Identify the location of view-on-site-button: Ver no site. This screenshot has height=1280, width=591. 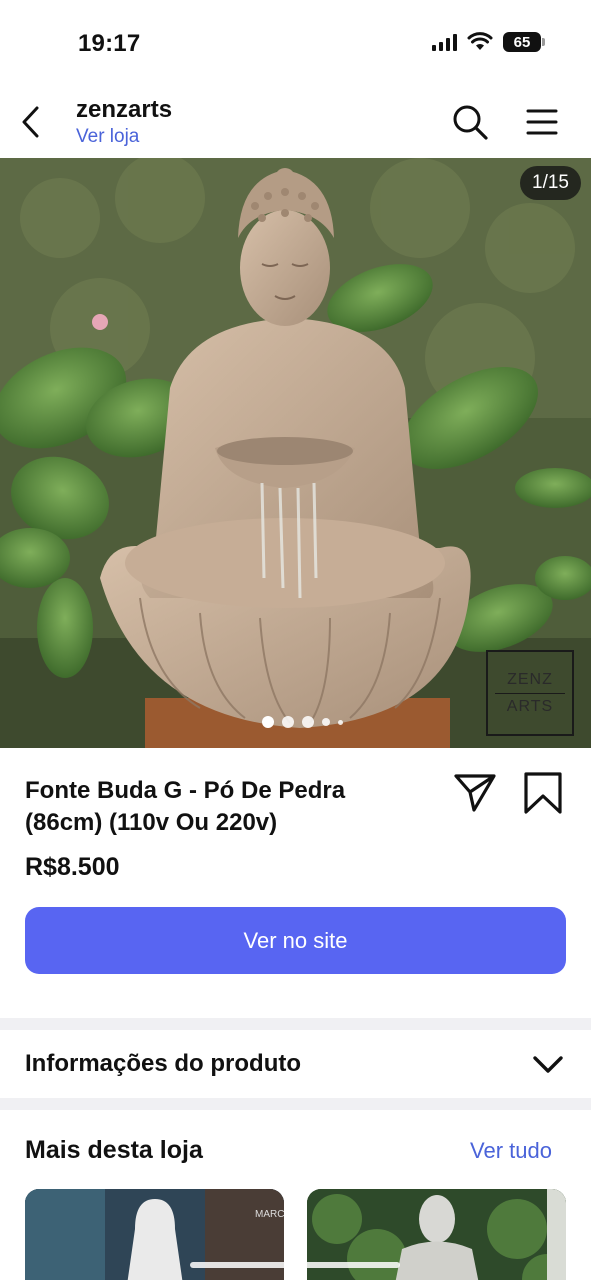
(295, 940).